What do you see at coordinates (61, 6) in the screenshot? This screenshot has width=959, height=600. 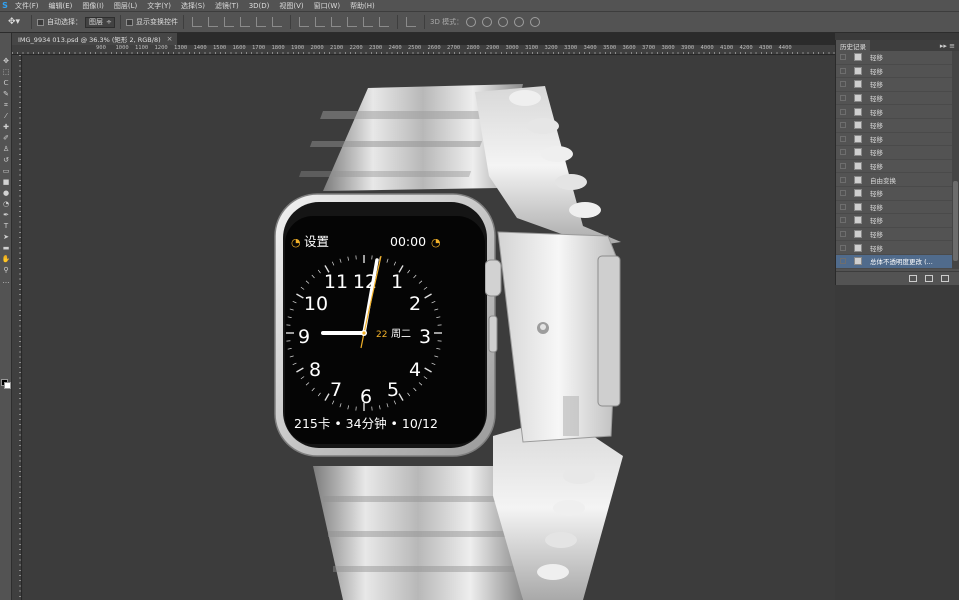 I see `menu-edit: 编辑(E)` at bounding box center [61, 6].